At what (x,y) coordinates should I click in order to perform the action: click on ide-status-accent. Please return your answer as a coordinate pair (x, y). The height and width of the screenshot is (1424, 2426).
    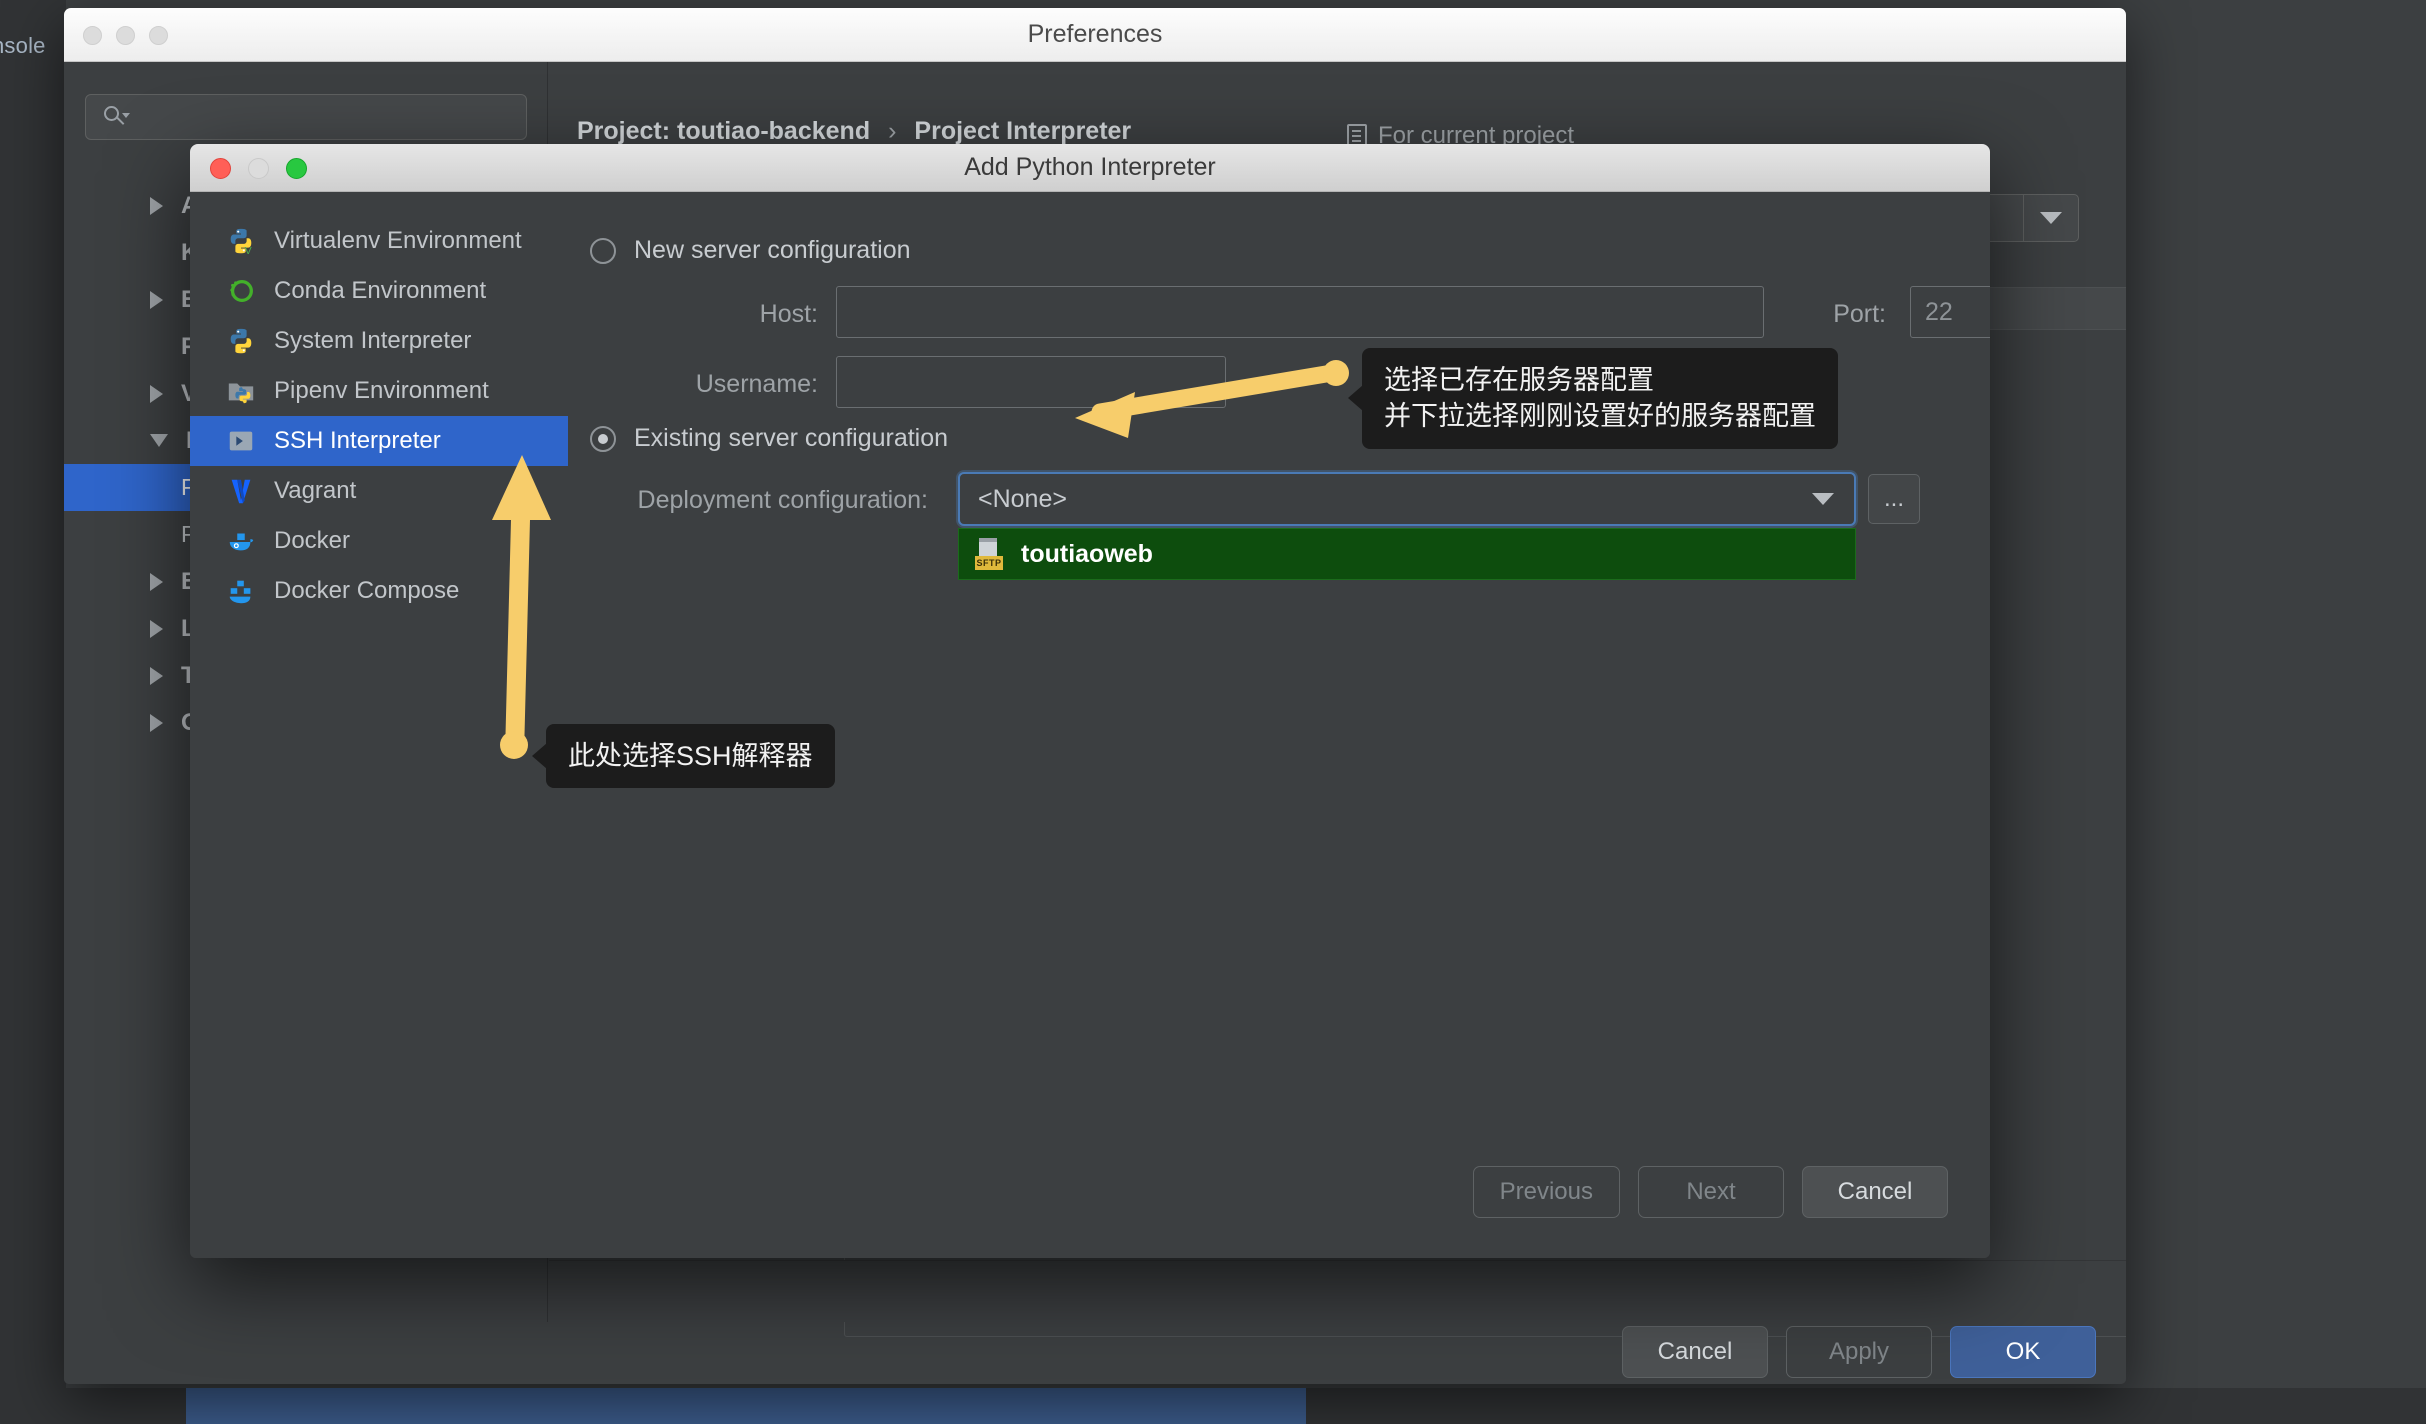
    Looking at the image, I should click on (746, 1406).